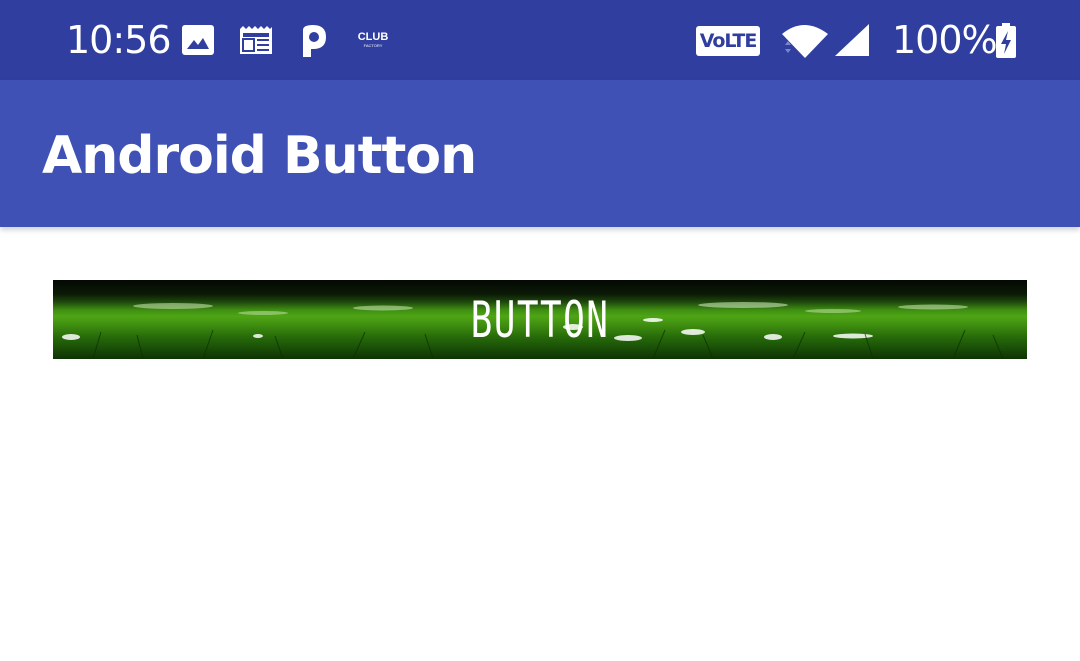  Describe the element at coordinates (373, 37) in the screenshot. I see `club-factory-text: CLUB` at that location.